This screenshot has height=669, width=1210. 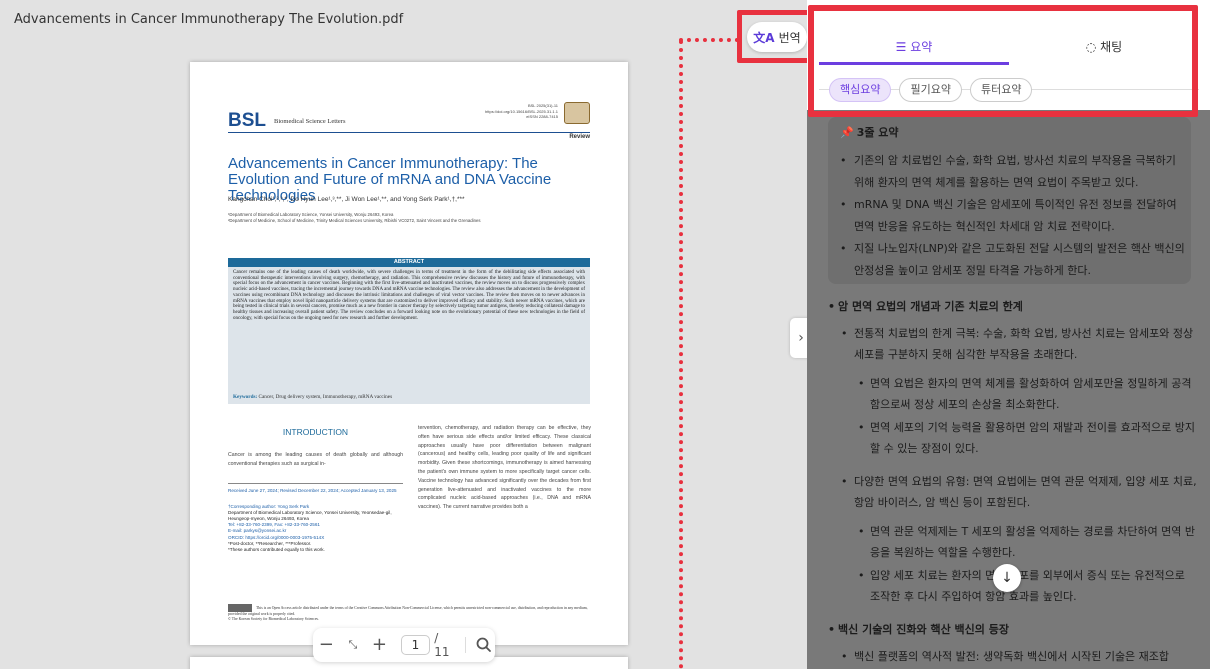 What do you see at coordinates (379, 645) in the screenshot?
I see `zoom-in-button: +` at bounding box center [379, 645].